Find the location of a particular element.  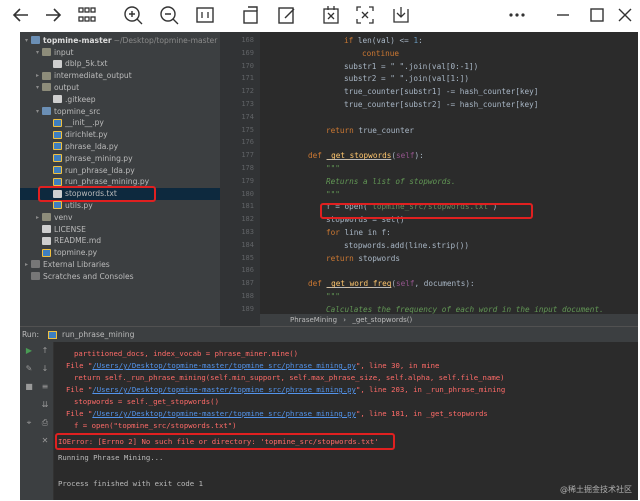

line-number: 186 is located at coordinates (247, 270).